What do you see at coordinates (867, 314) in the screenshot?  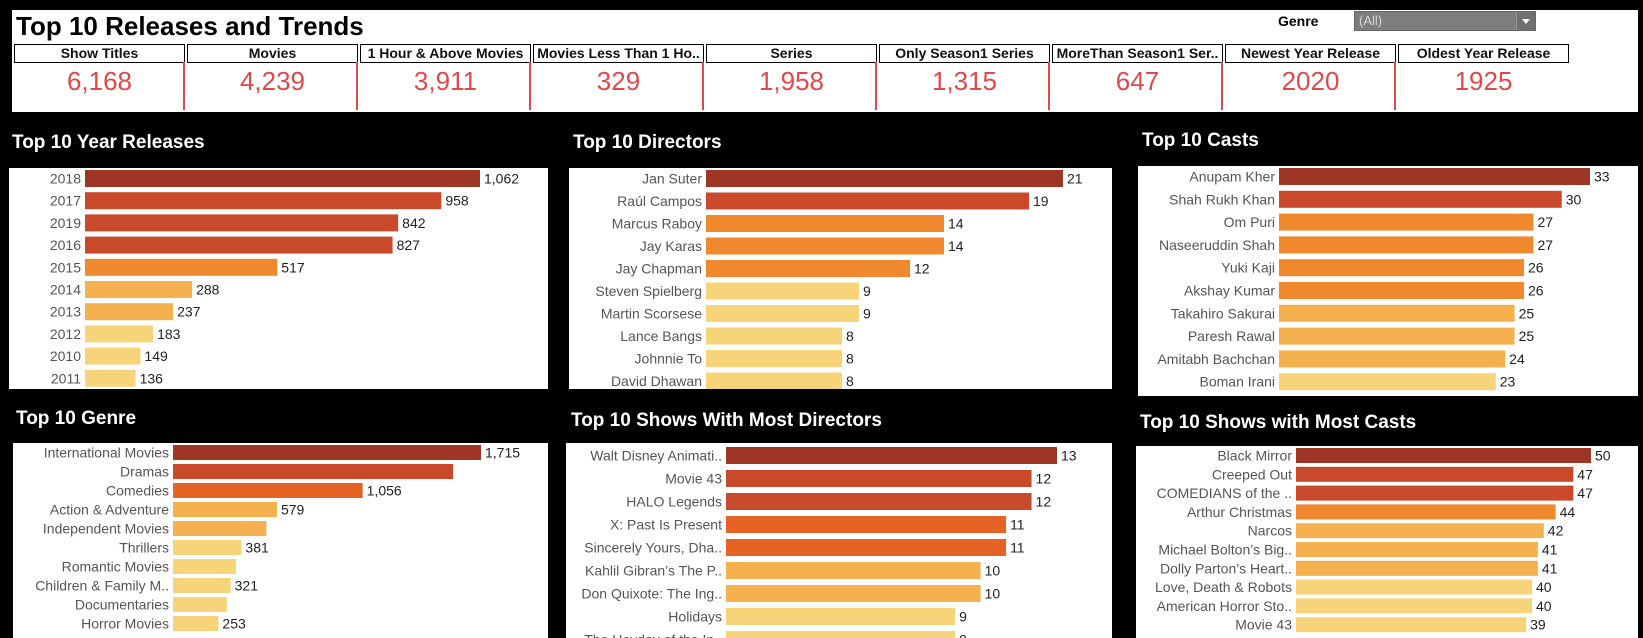 I see `value-label: 9` at bounding box center [867, 314].